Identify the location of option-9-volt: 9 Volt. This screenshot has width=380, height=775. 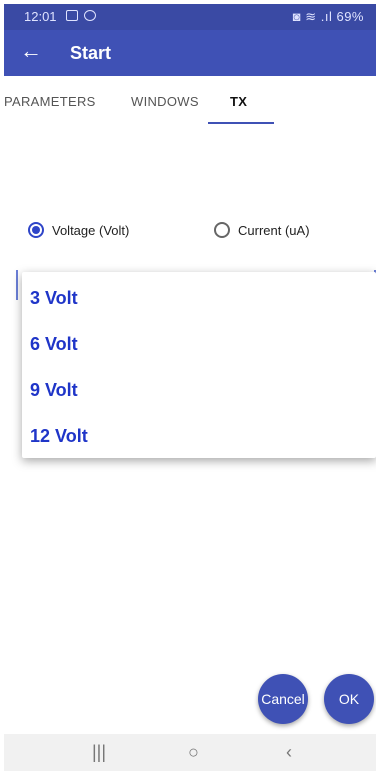
(54, 390).